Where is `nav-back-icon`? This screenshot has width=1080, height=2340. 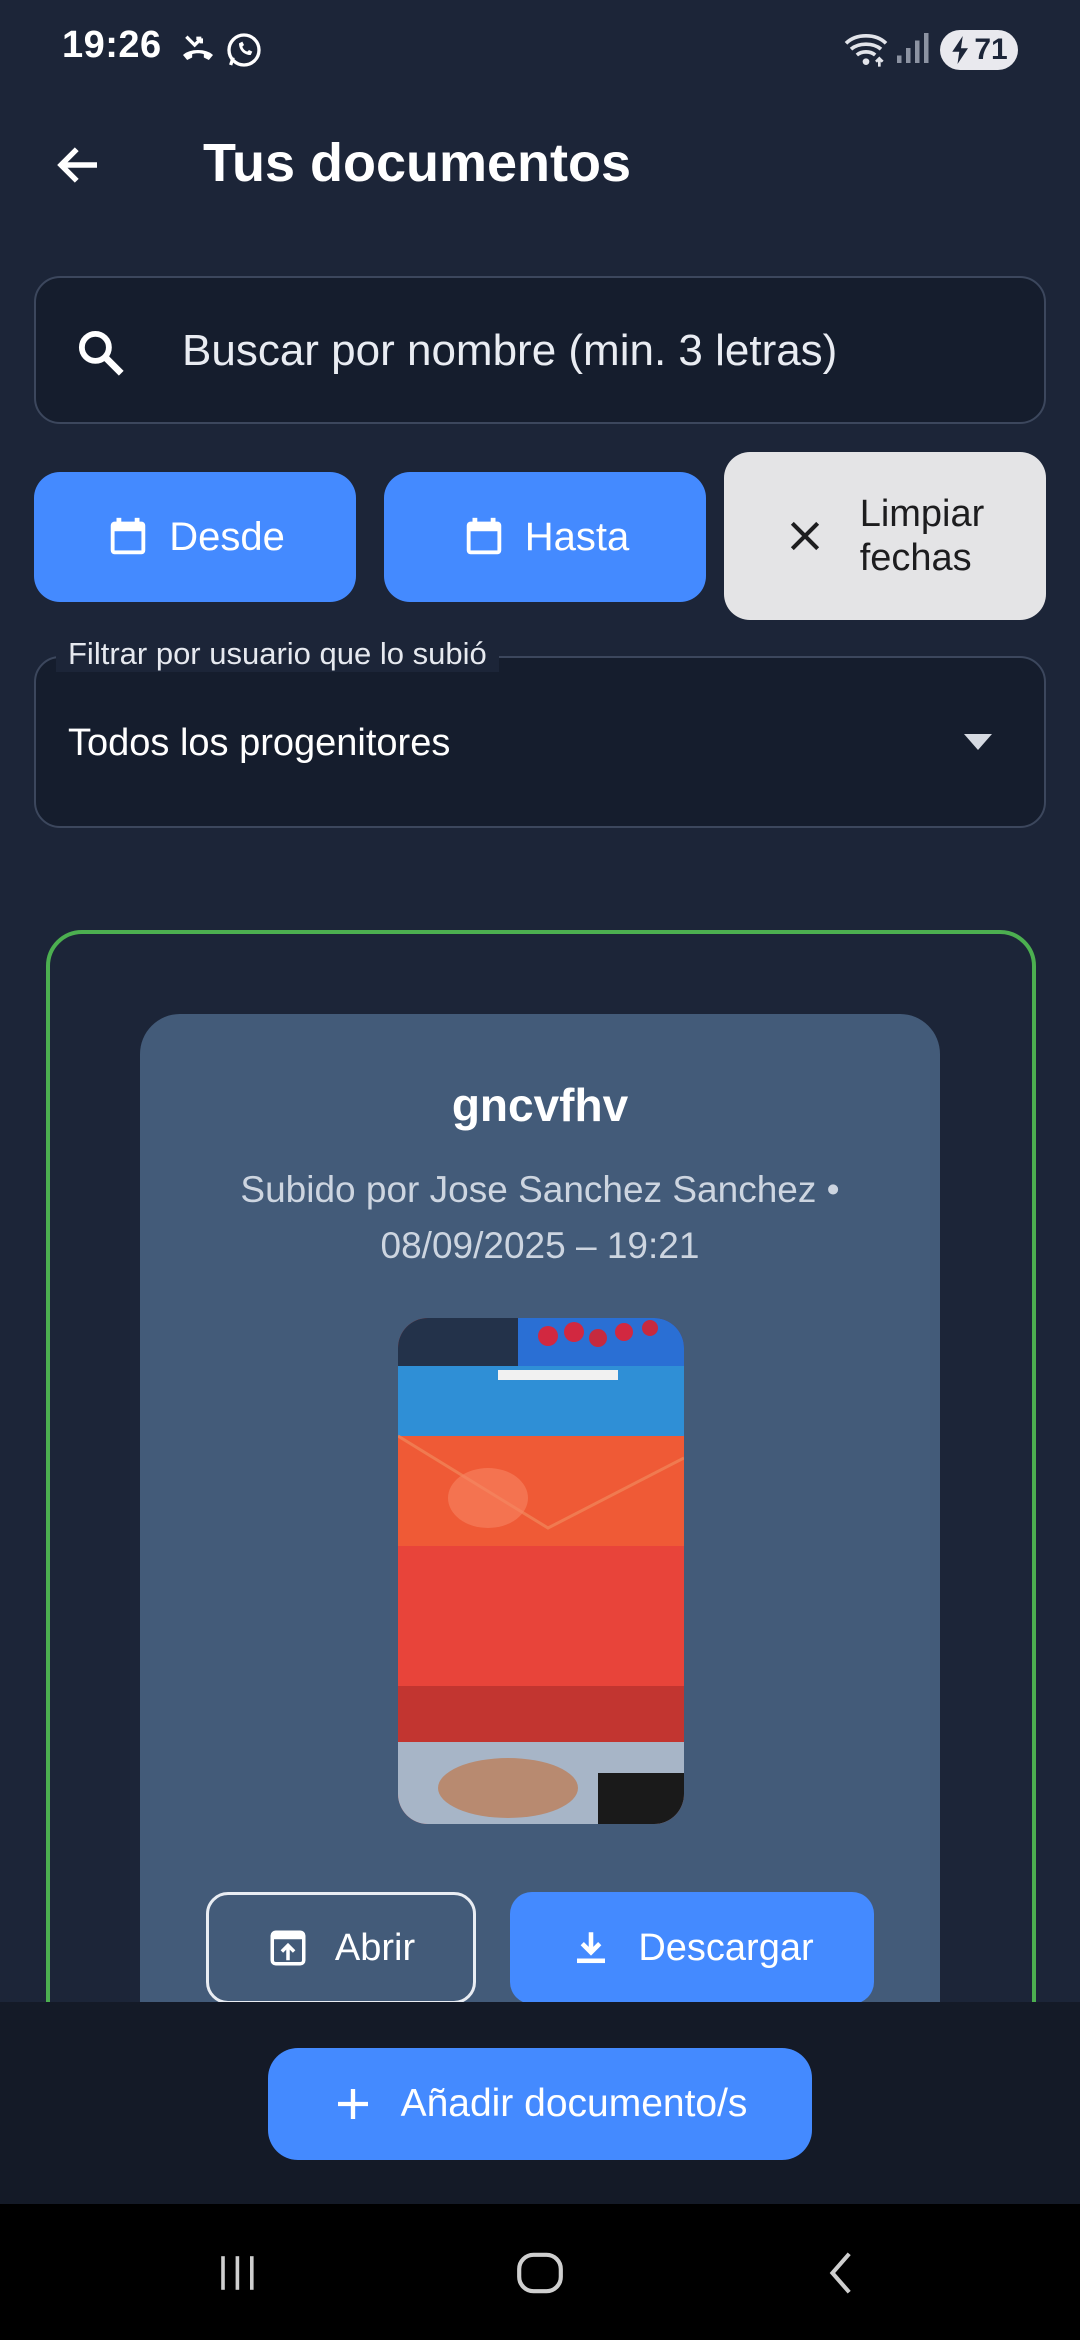 nav-back-icon is located at coordinates (840, 2273).